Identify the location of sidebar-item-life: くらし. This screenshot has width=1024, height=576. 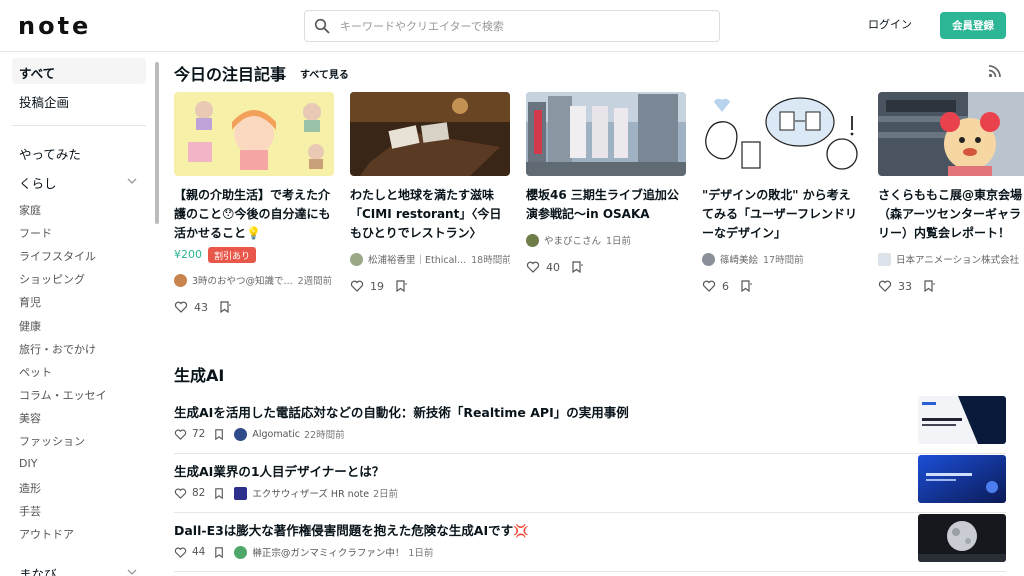
(38, 182).